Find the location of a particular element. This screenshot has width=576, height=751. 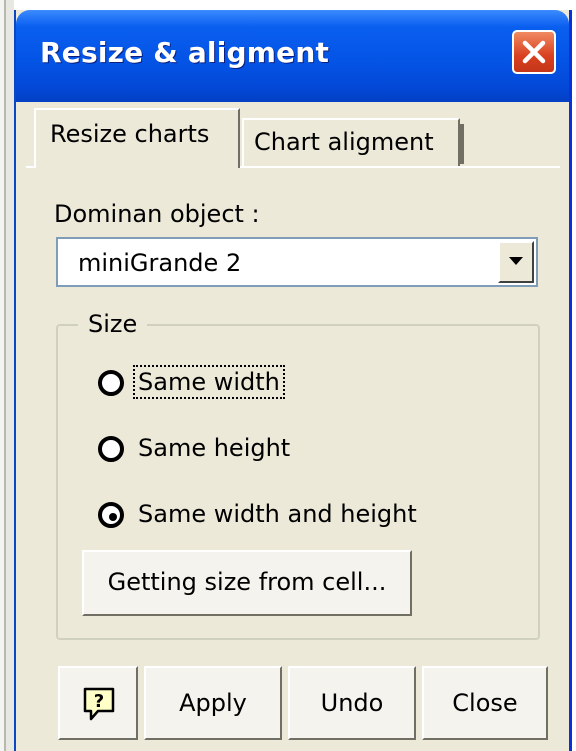

close-window-button is located at coordinates (534, 52).